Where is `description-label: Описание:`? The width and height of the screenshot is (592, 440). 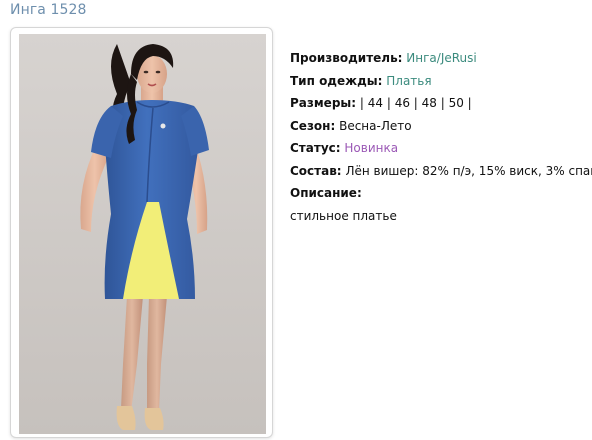
description-label: Описание: is located at coordinates (326, 193).